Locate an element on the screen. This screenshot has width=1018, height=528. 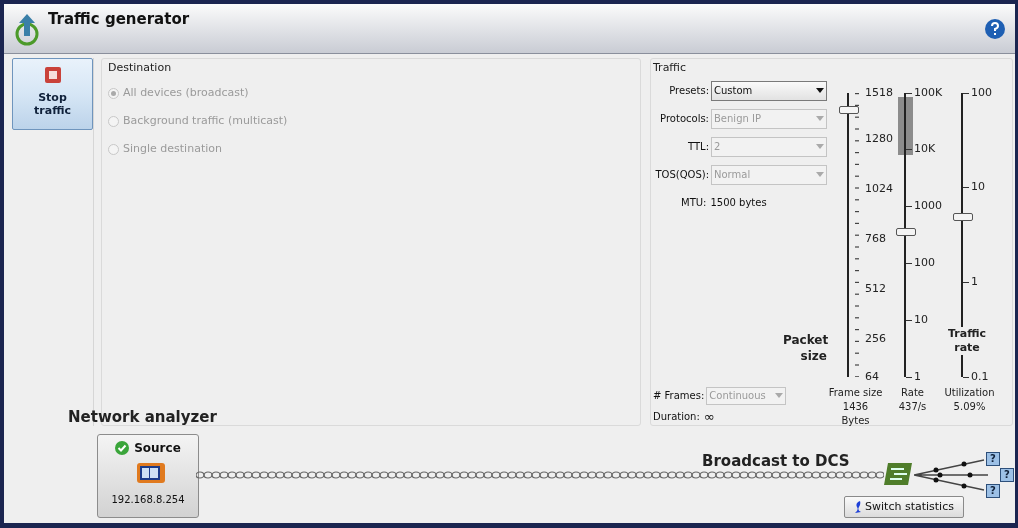
axis-title: Traffic rate is located at coordinates (967, 340).